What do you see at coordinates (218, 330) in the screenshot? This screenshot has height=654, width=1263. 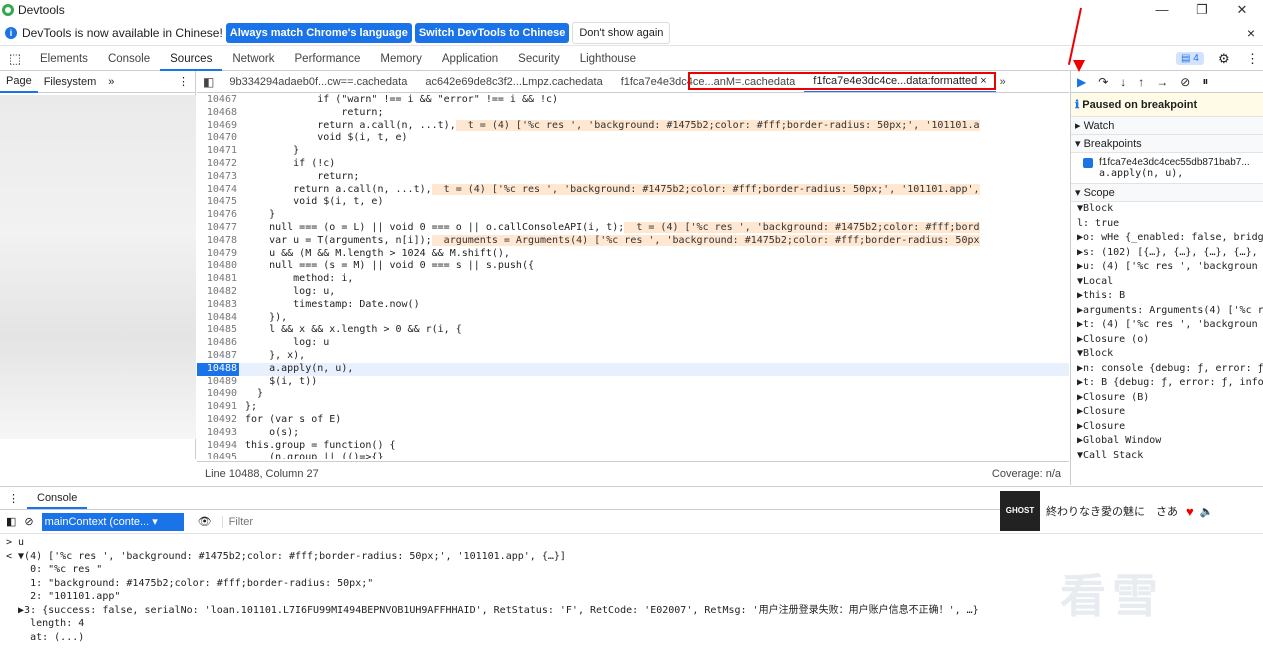 I see `line-number: 10485` at bounding box center [218, 330].